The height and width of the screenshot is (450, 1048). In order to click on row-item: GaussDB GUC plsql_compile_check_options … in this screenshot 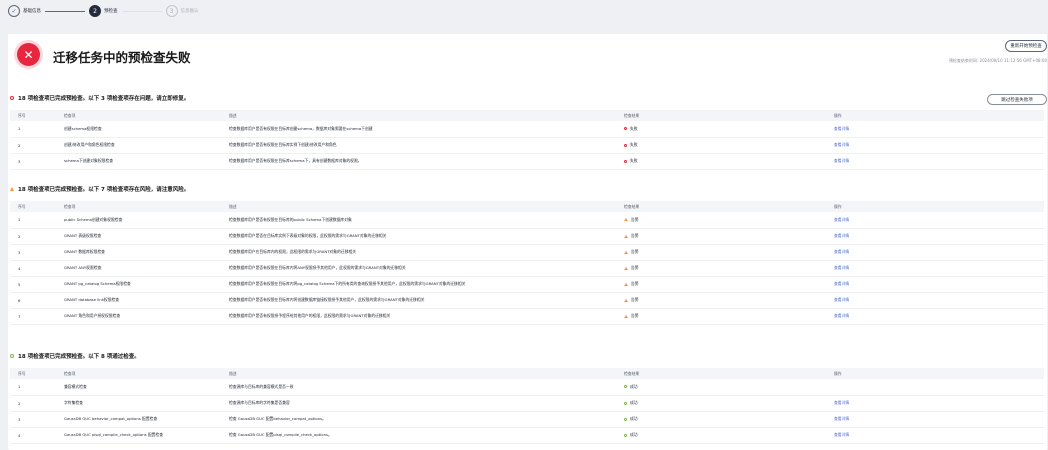, I will do `click(138, 435)`.